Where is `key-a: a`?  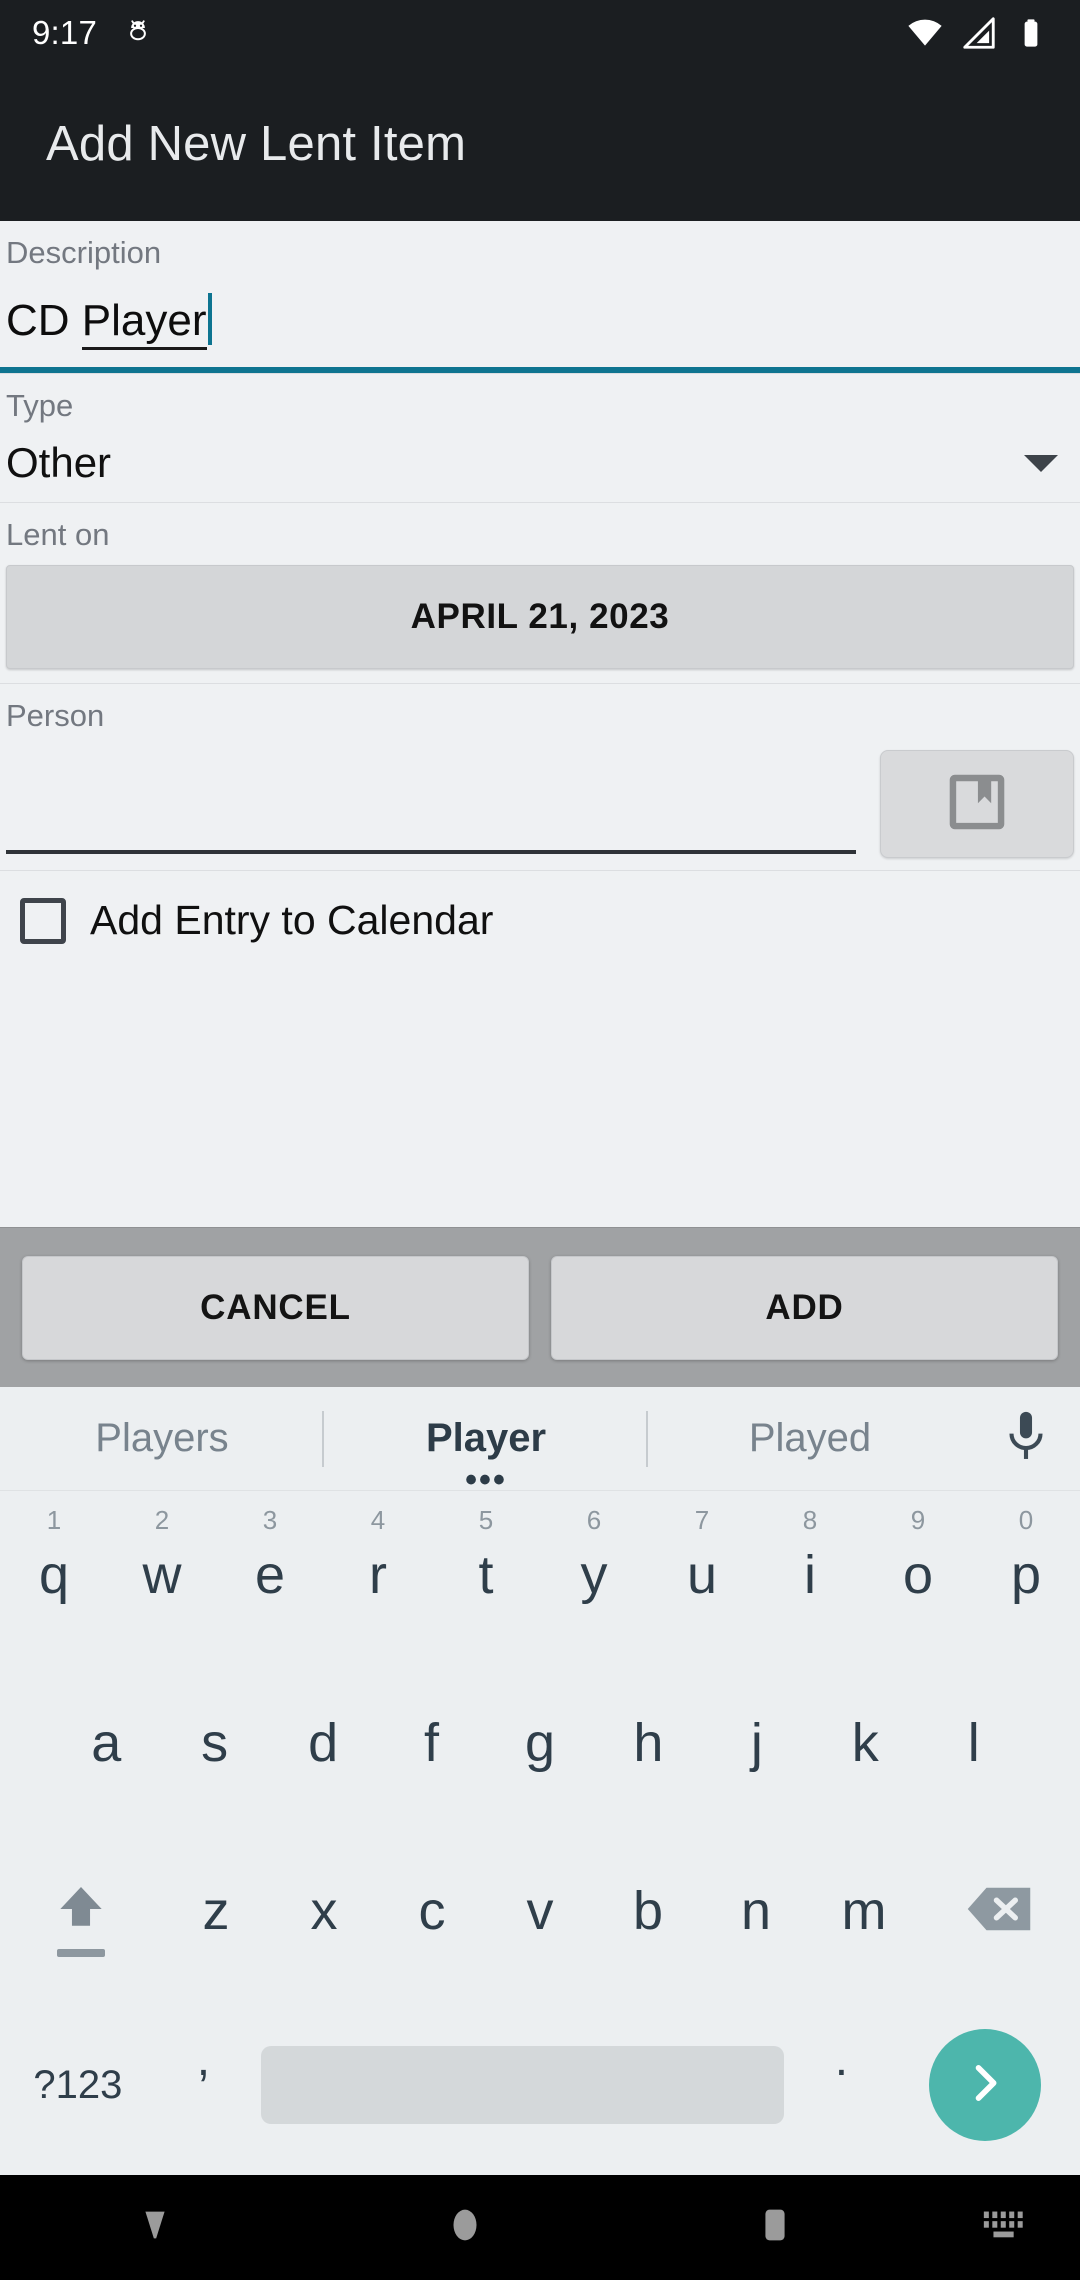
key-a: a is located at coordinates (106, 1743).